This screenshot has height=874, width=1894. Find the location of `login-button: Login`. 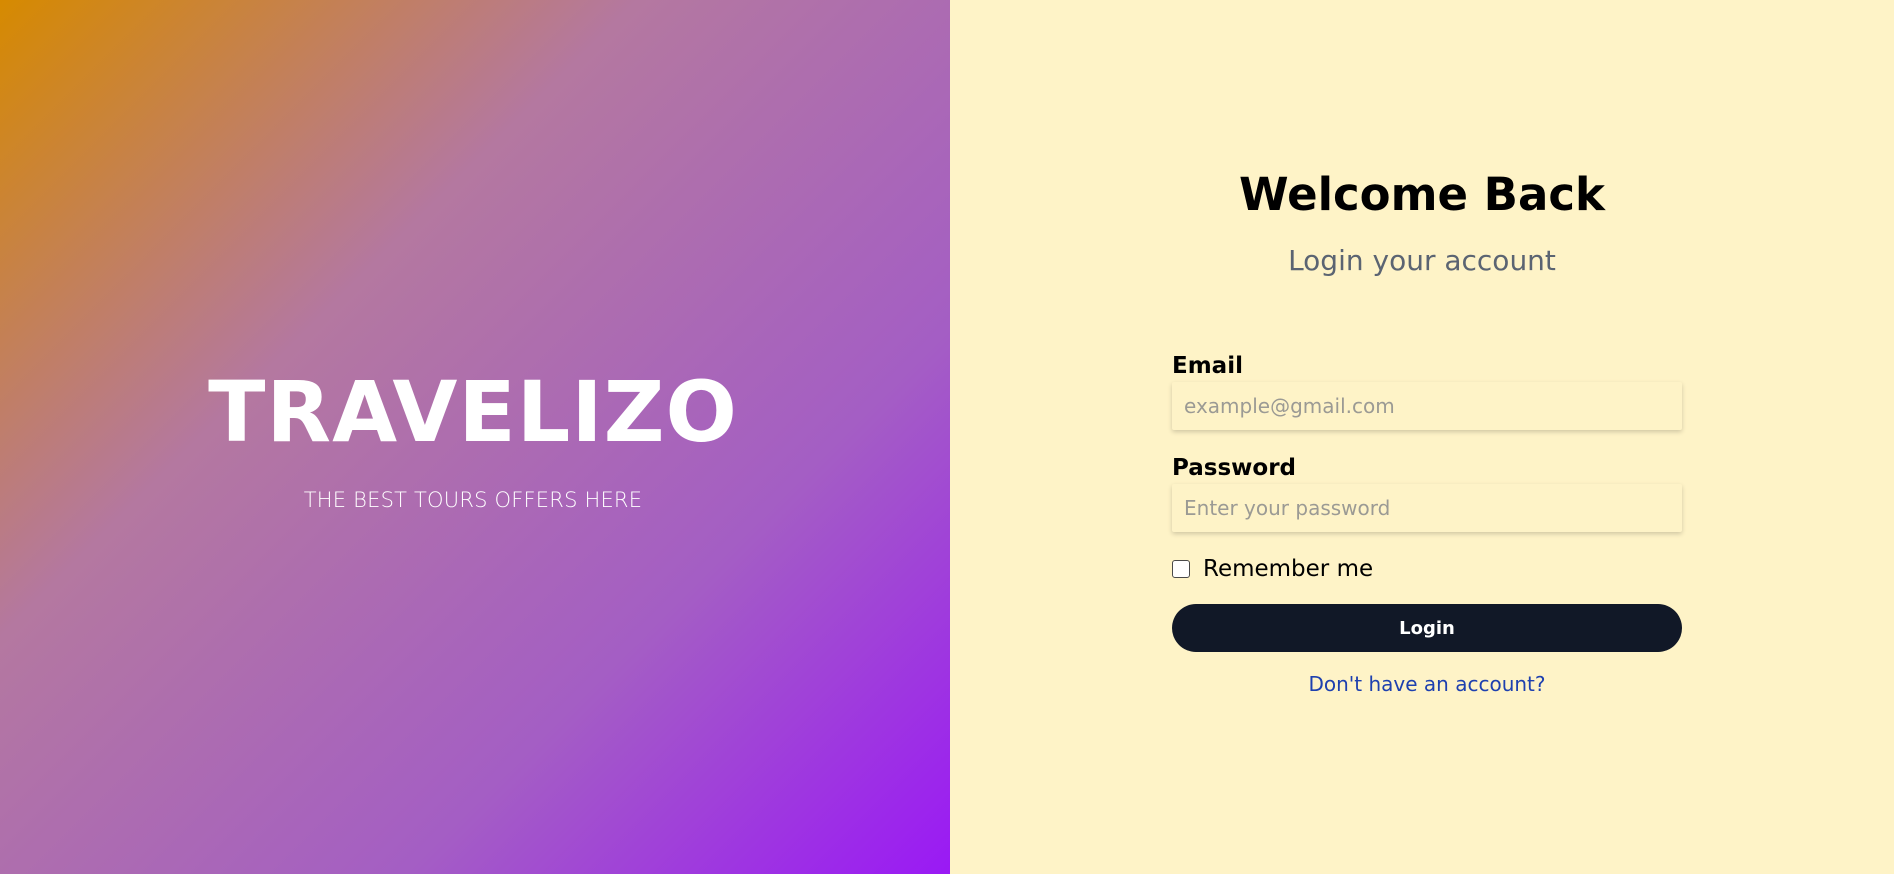

login-button: Login is located at coordinates (1427, 628).